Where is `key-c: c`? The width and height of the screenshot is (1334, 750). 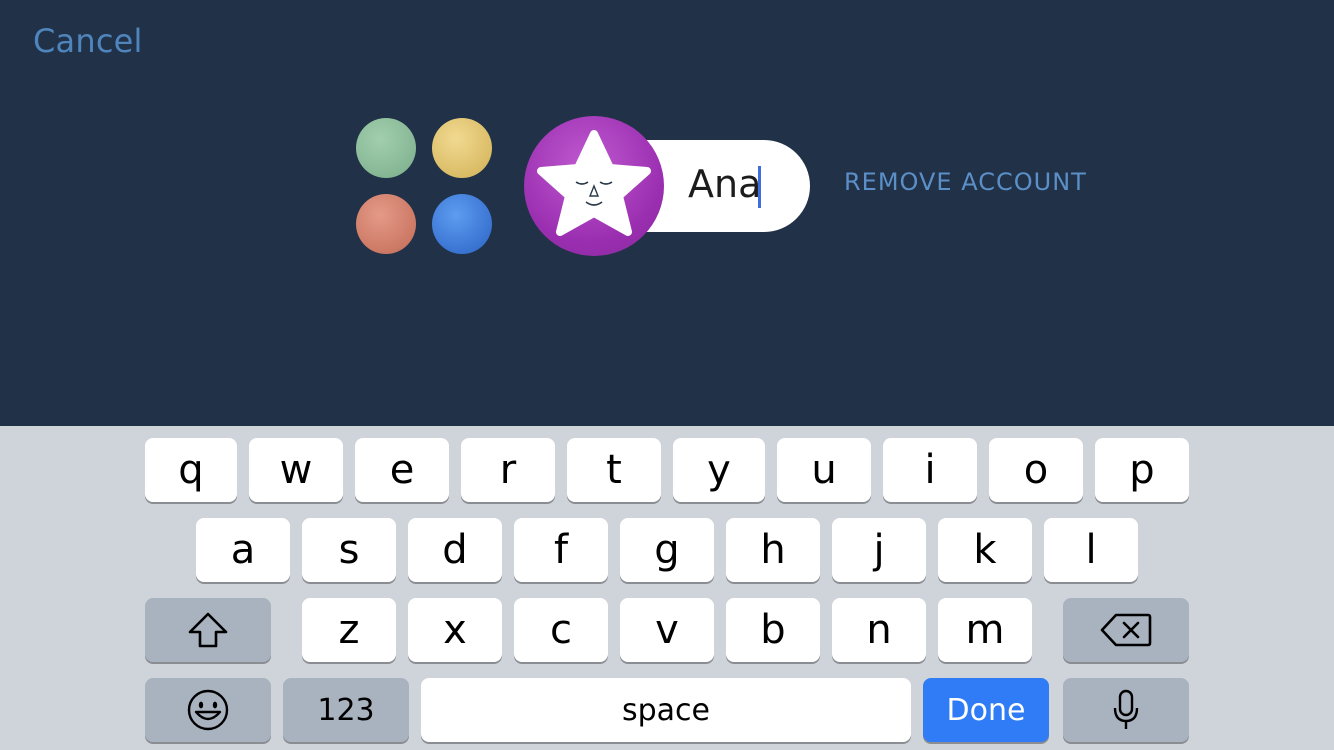
key-c: c is located at coordinates (561, 630).